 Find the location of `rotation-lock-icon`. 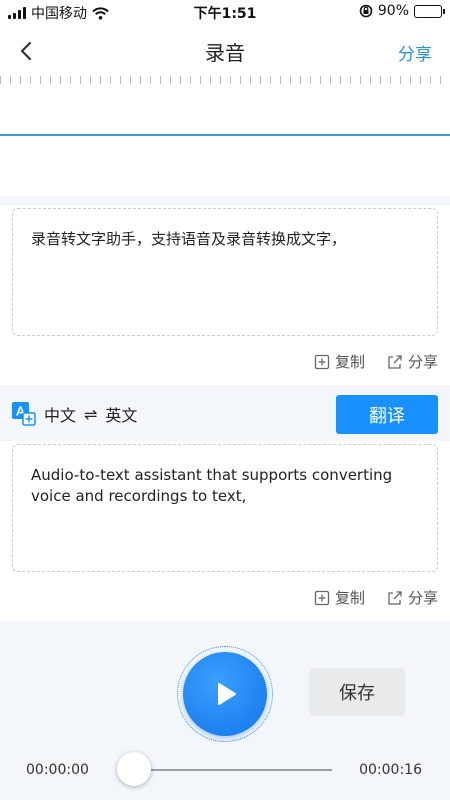

rotation-lock-icon is located at coordinates (366, 11).